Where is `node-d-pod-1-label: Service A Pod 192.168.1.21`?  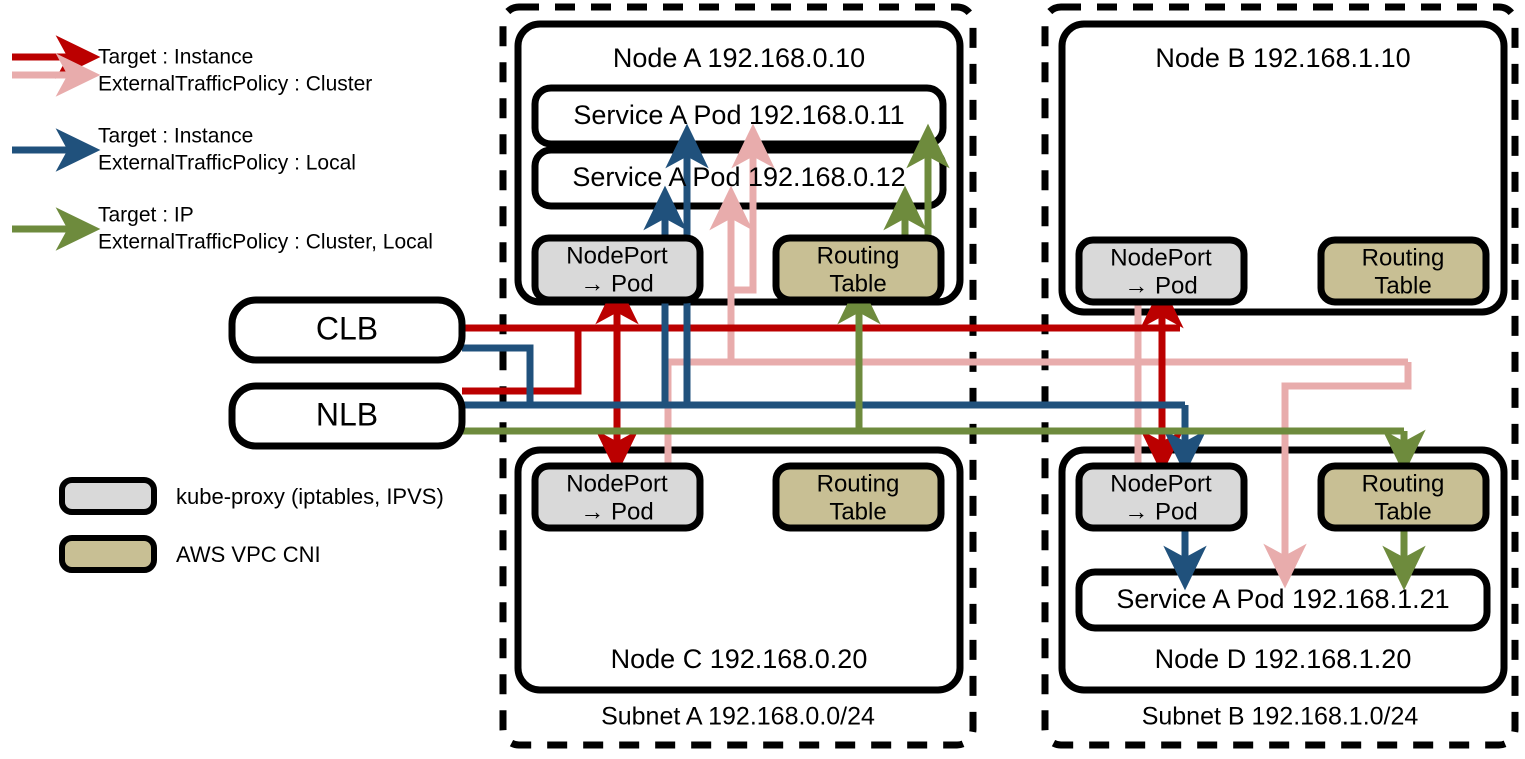
node-d-pod-1-label: Service A Pod 192.168.1.21 is located at coordinates (1282, 599).